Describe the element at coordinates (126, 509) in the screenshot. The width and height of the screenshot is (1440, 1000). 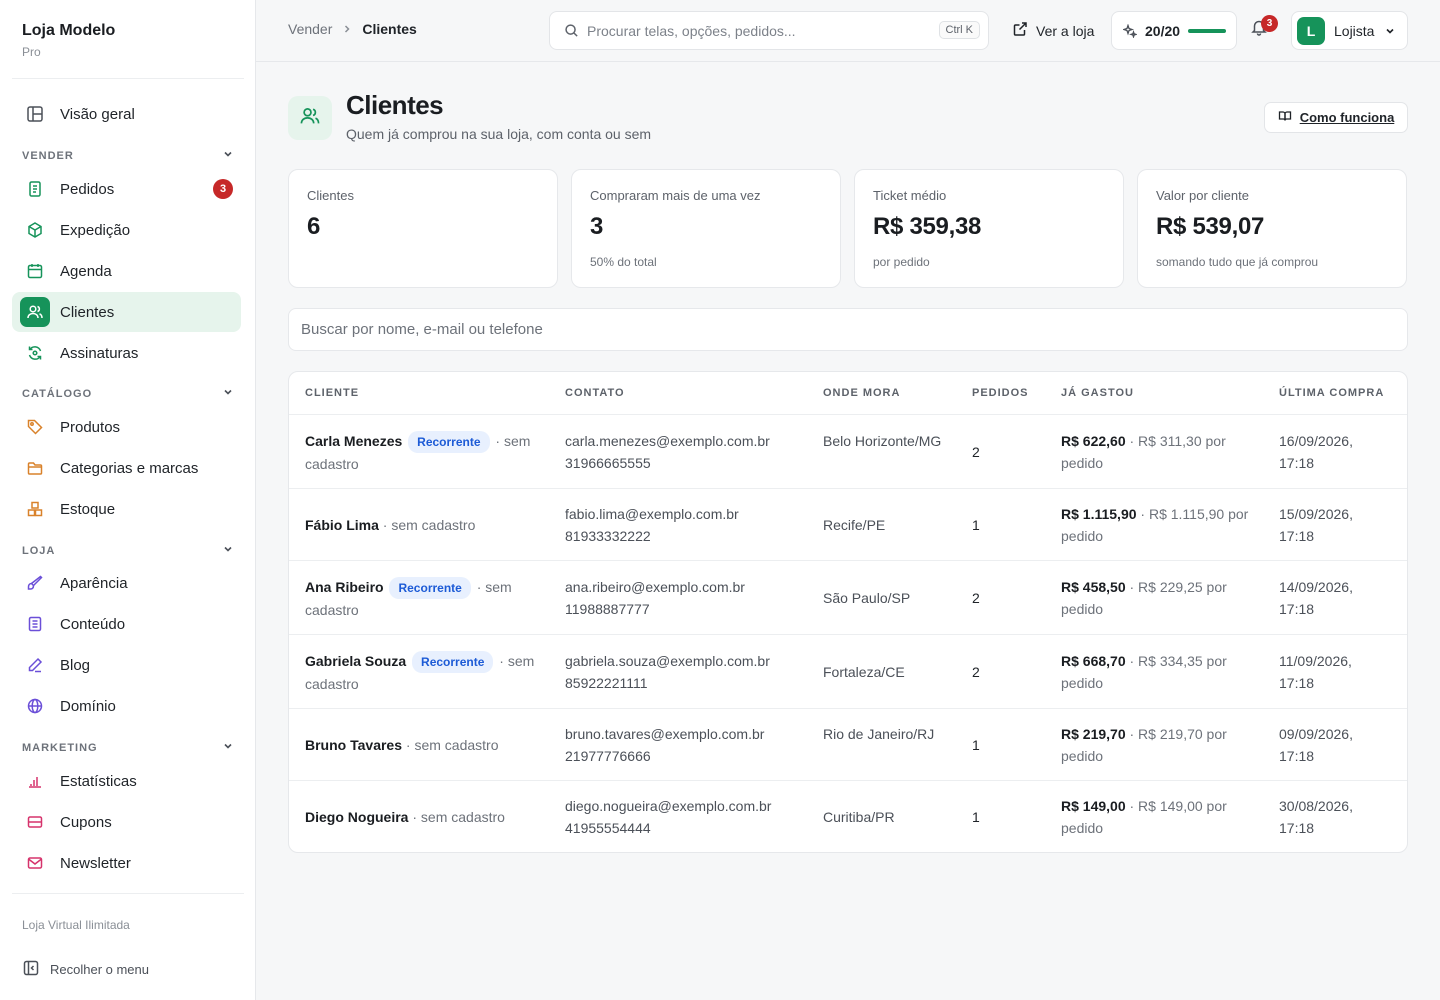
I see `sidebar-item-estoque: Estoque` at that location.